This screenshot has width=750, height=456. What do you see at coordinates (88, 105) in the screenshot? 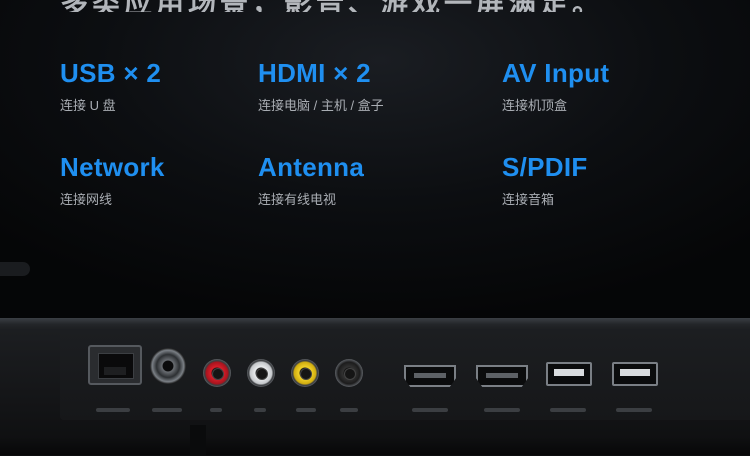
I see `port-spec-desc: 连接 U 盘` at bounding box center [88, 105].